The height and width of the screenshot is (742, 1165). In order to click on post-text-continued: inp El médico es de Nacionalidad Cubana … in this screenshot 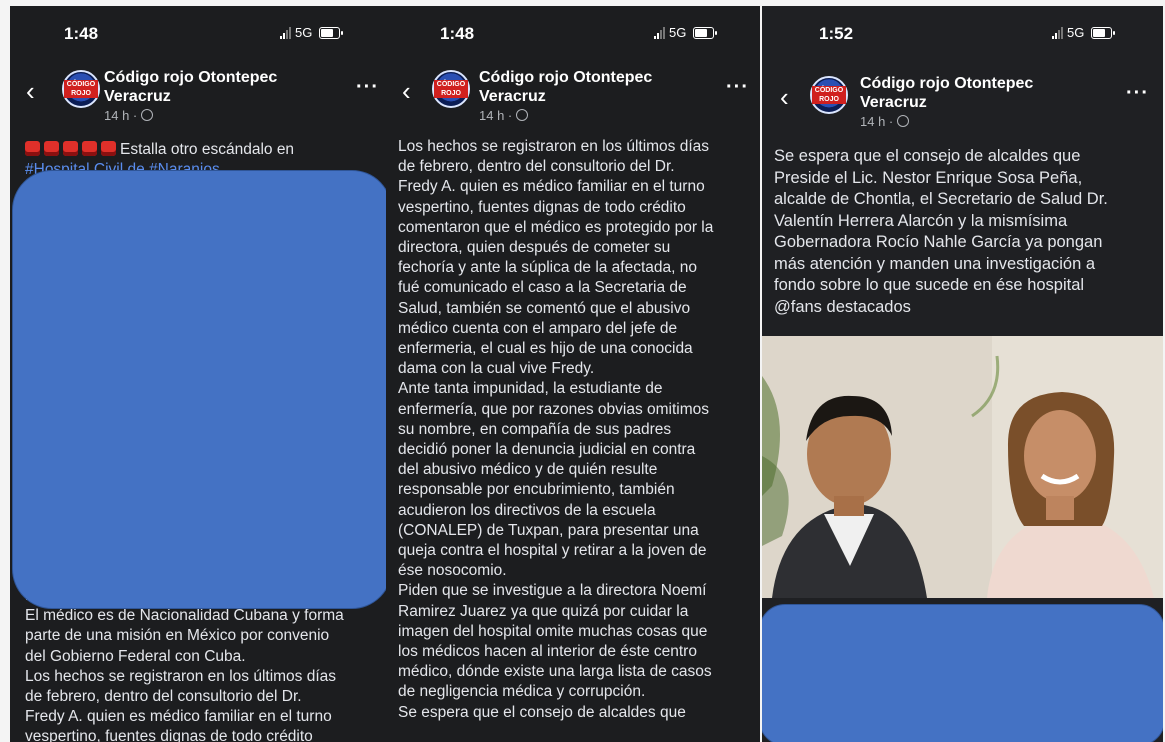, I will do `click(205, 664)`.